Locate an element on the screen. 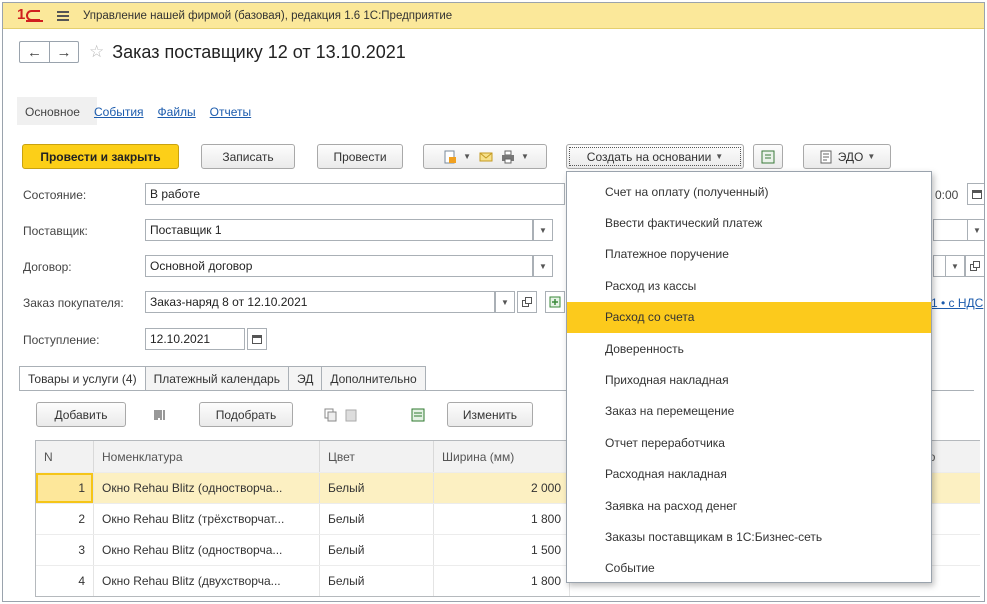  copy-icon is located at coordinates (331, 415).